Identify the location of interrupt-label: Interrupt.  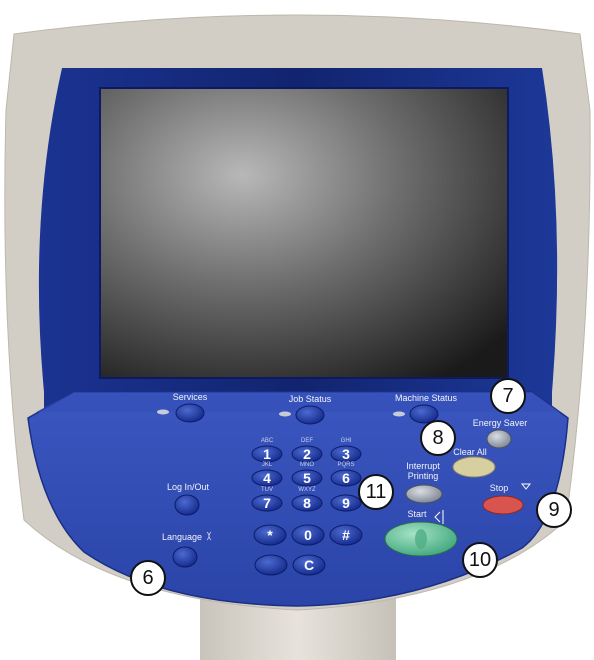
(423, 466).